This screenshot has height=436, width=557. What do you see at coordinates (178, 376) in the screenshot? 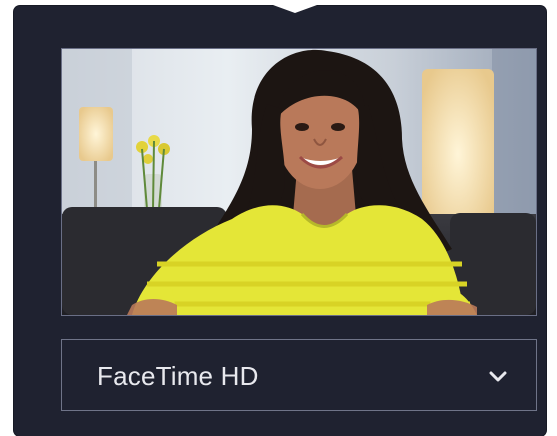
I see `selected-camera-label: FaceTime HD` at bounding box center [178, 376].